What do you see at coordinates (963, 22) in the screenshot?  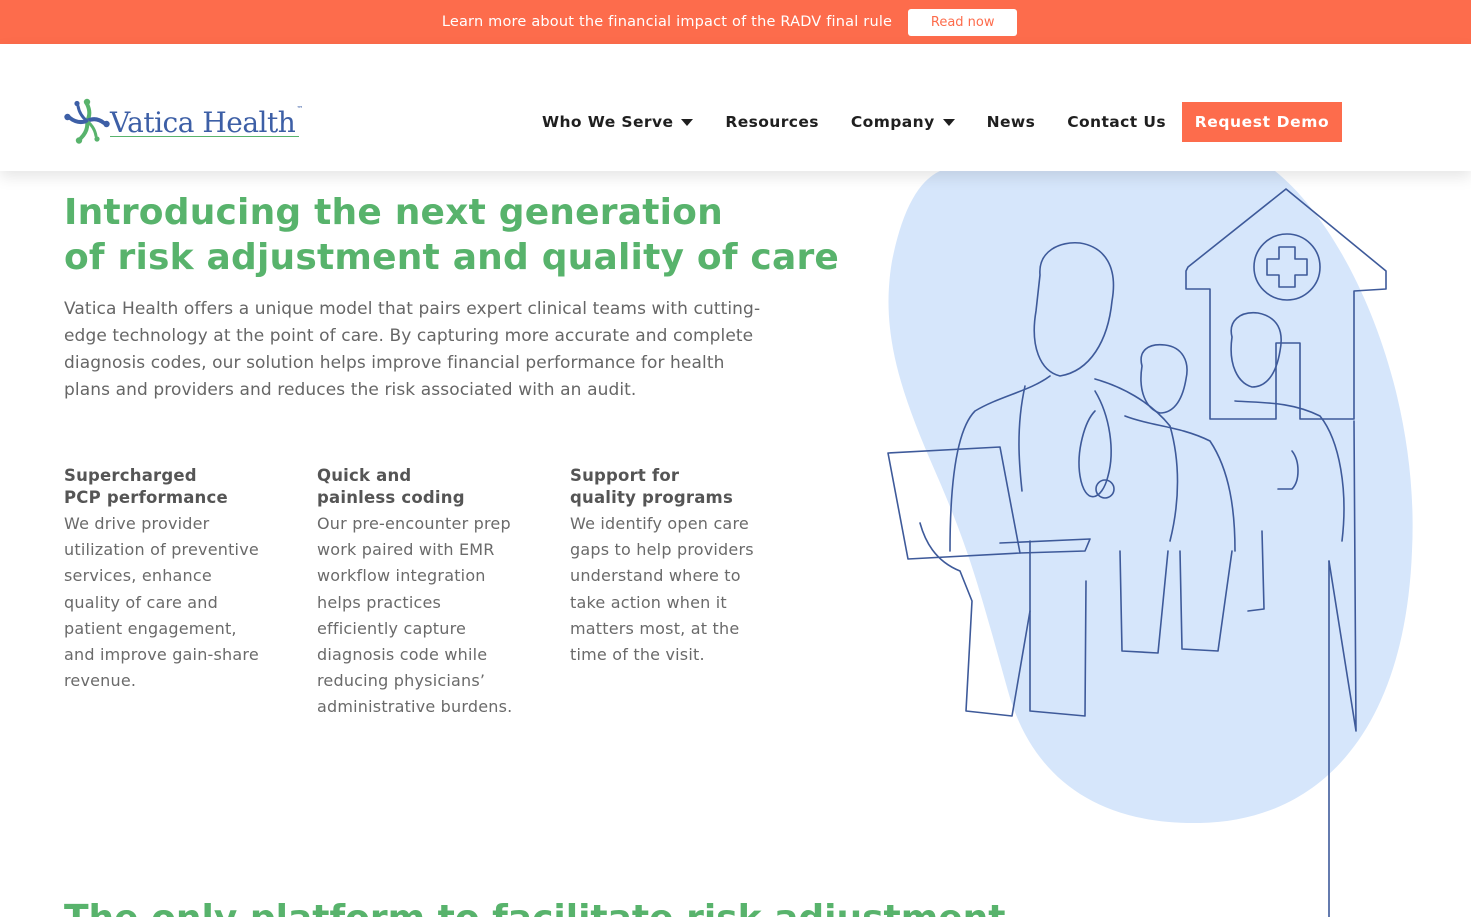 I see `read-now-button: Read now` at bounding box center [963, 22].